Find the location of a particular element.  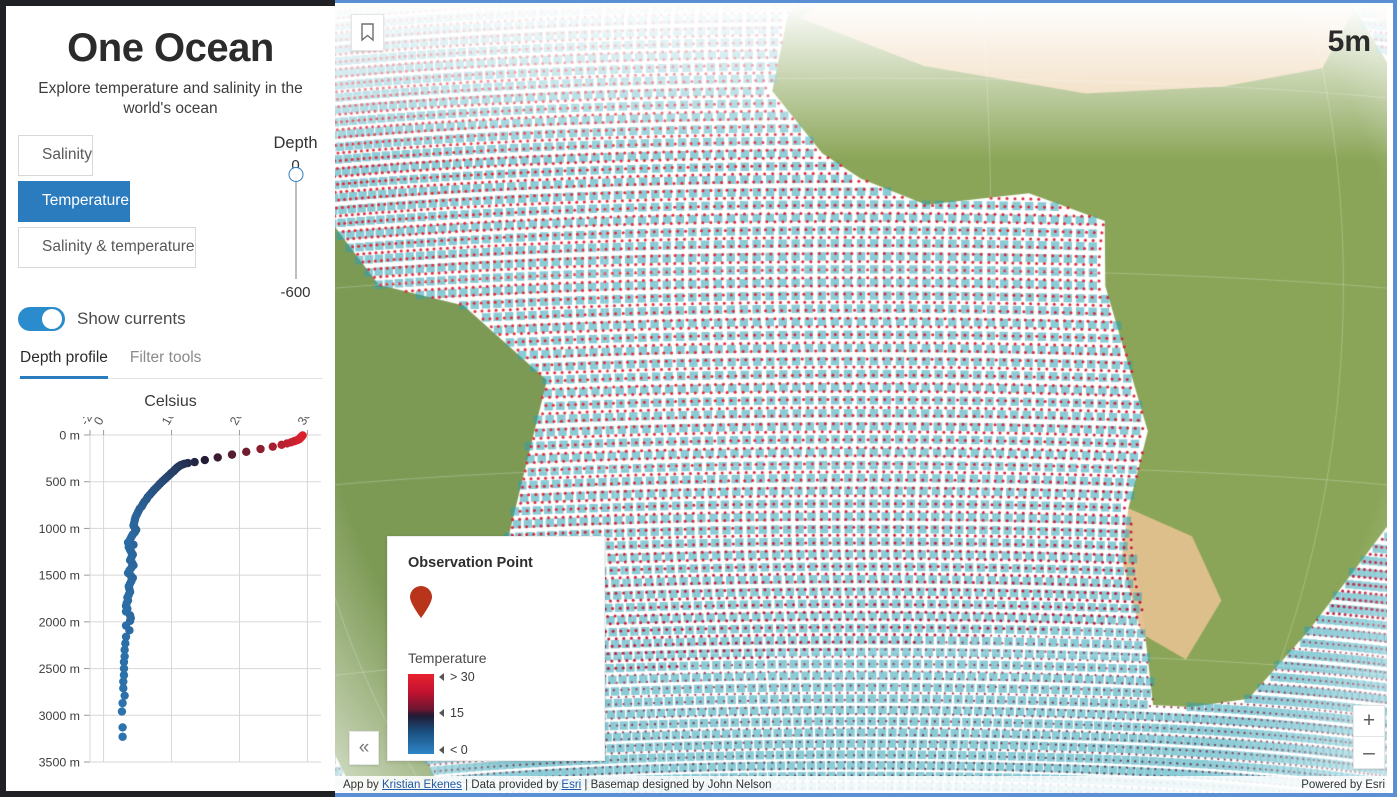

plus-icon: + is located at coordinates (1369, 720).